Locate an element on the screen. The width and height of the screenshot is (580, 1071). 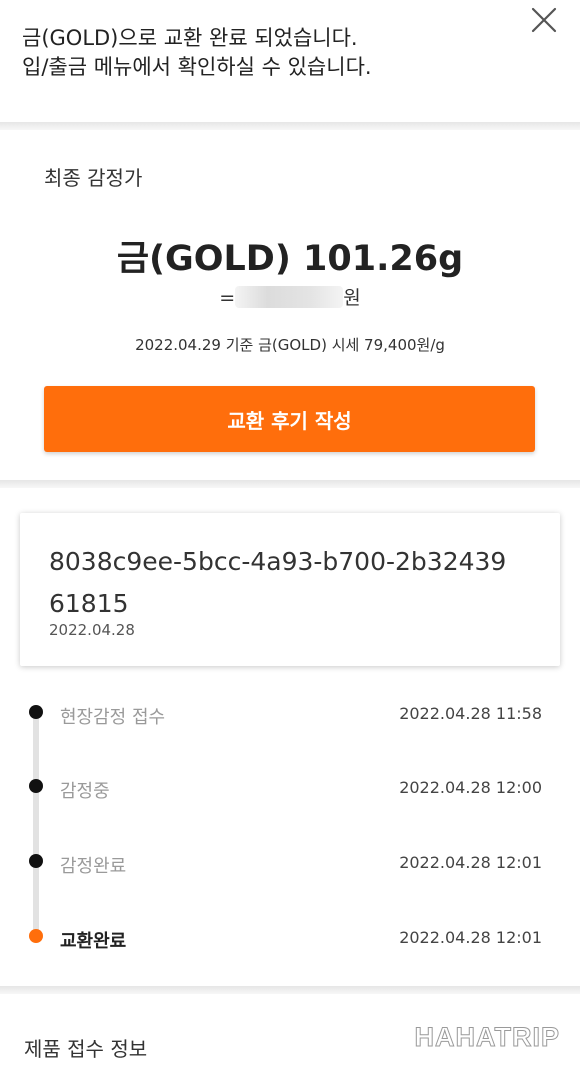
completion-message-line1: 금(GOLD)으로 교환 완료 되었습니다. is located at coordinates (190, 38).